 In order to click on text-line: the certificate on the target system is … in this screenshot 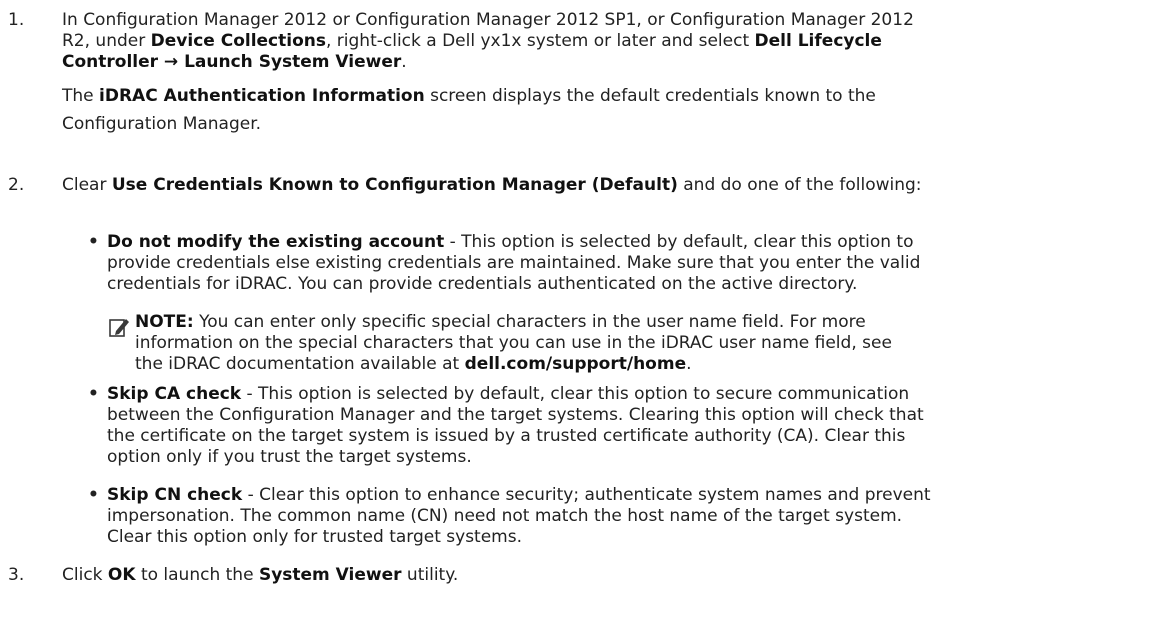, I will do `click(506, 436)`.